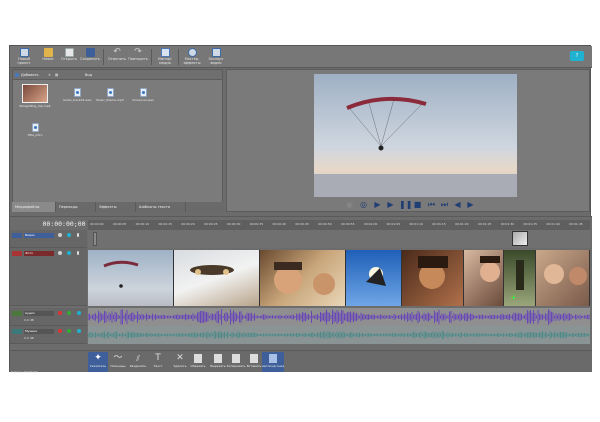 This screenshot has width=600, height=422. I want to click on record-button: ◉, so click(349, 204).